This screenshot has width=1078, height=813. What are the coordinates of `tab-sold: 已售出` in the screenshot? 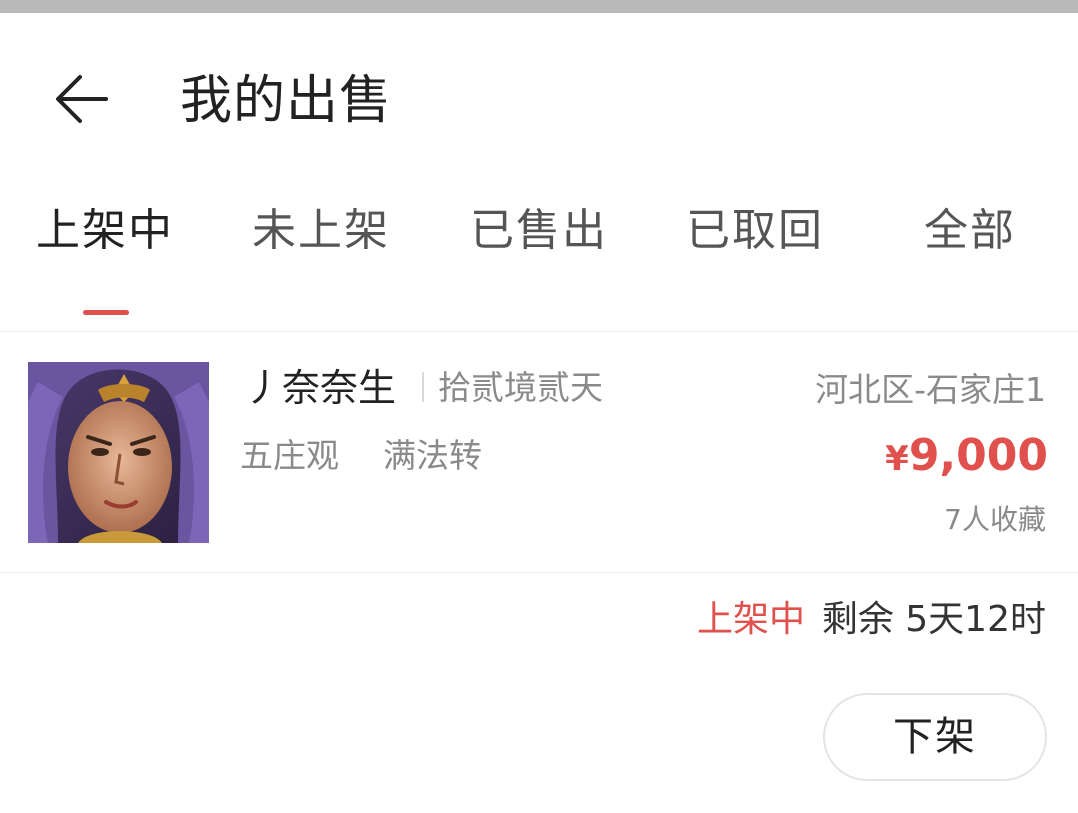 It's located at (539, 233).